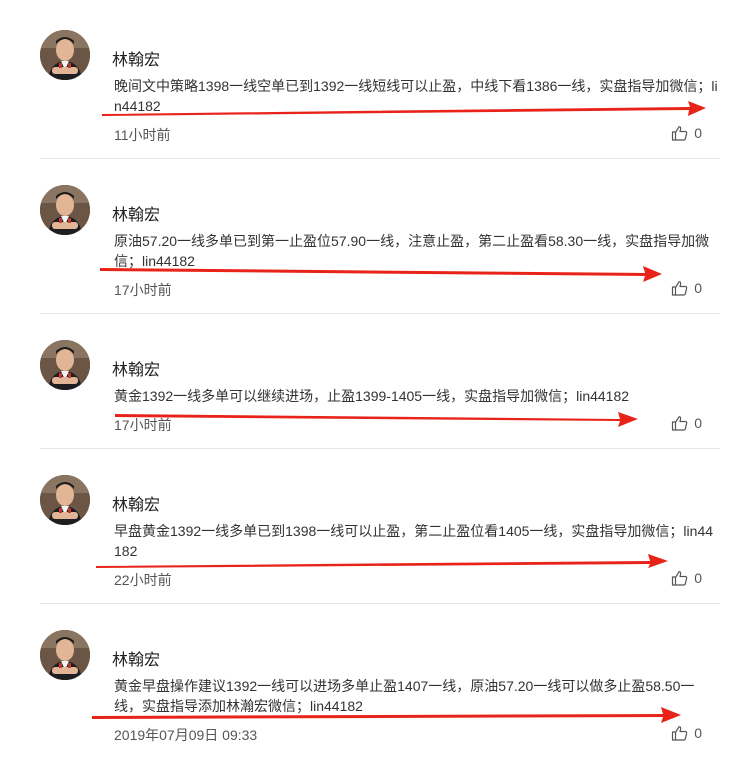 The width and height of the screenshot is (750, 765). I want to click on comment-time: 22小时前, so click(143, 580).